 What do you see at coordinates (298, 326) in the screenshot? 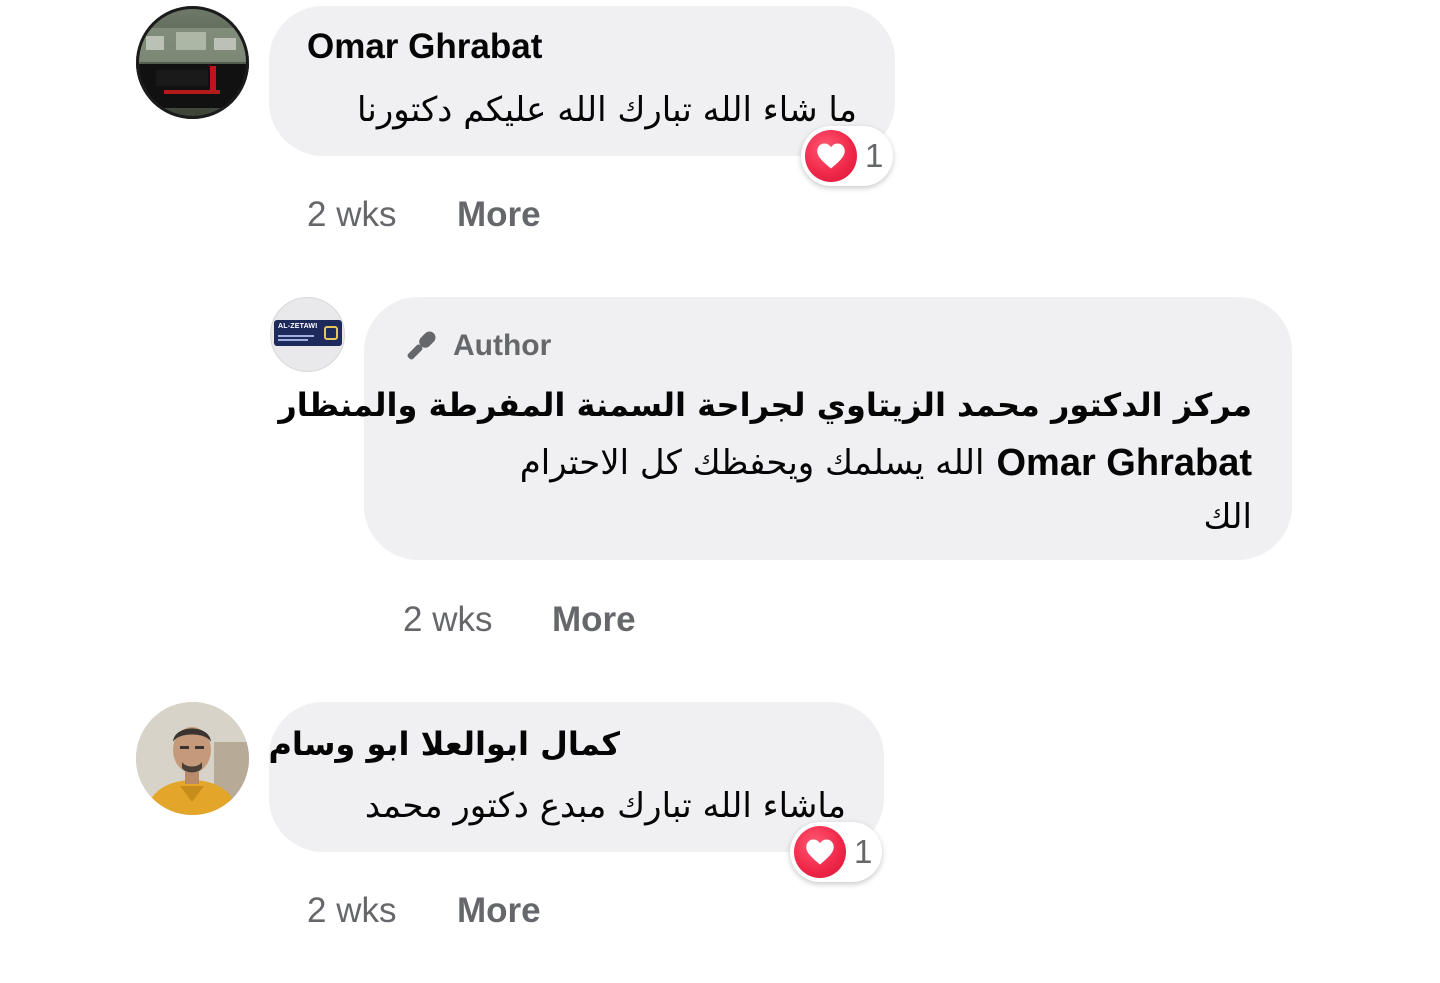
I see `avatar-logo-text: AL-ZETAWI` at bounding box center [298, 326].